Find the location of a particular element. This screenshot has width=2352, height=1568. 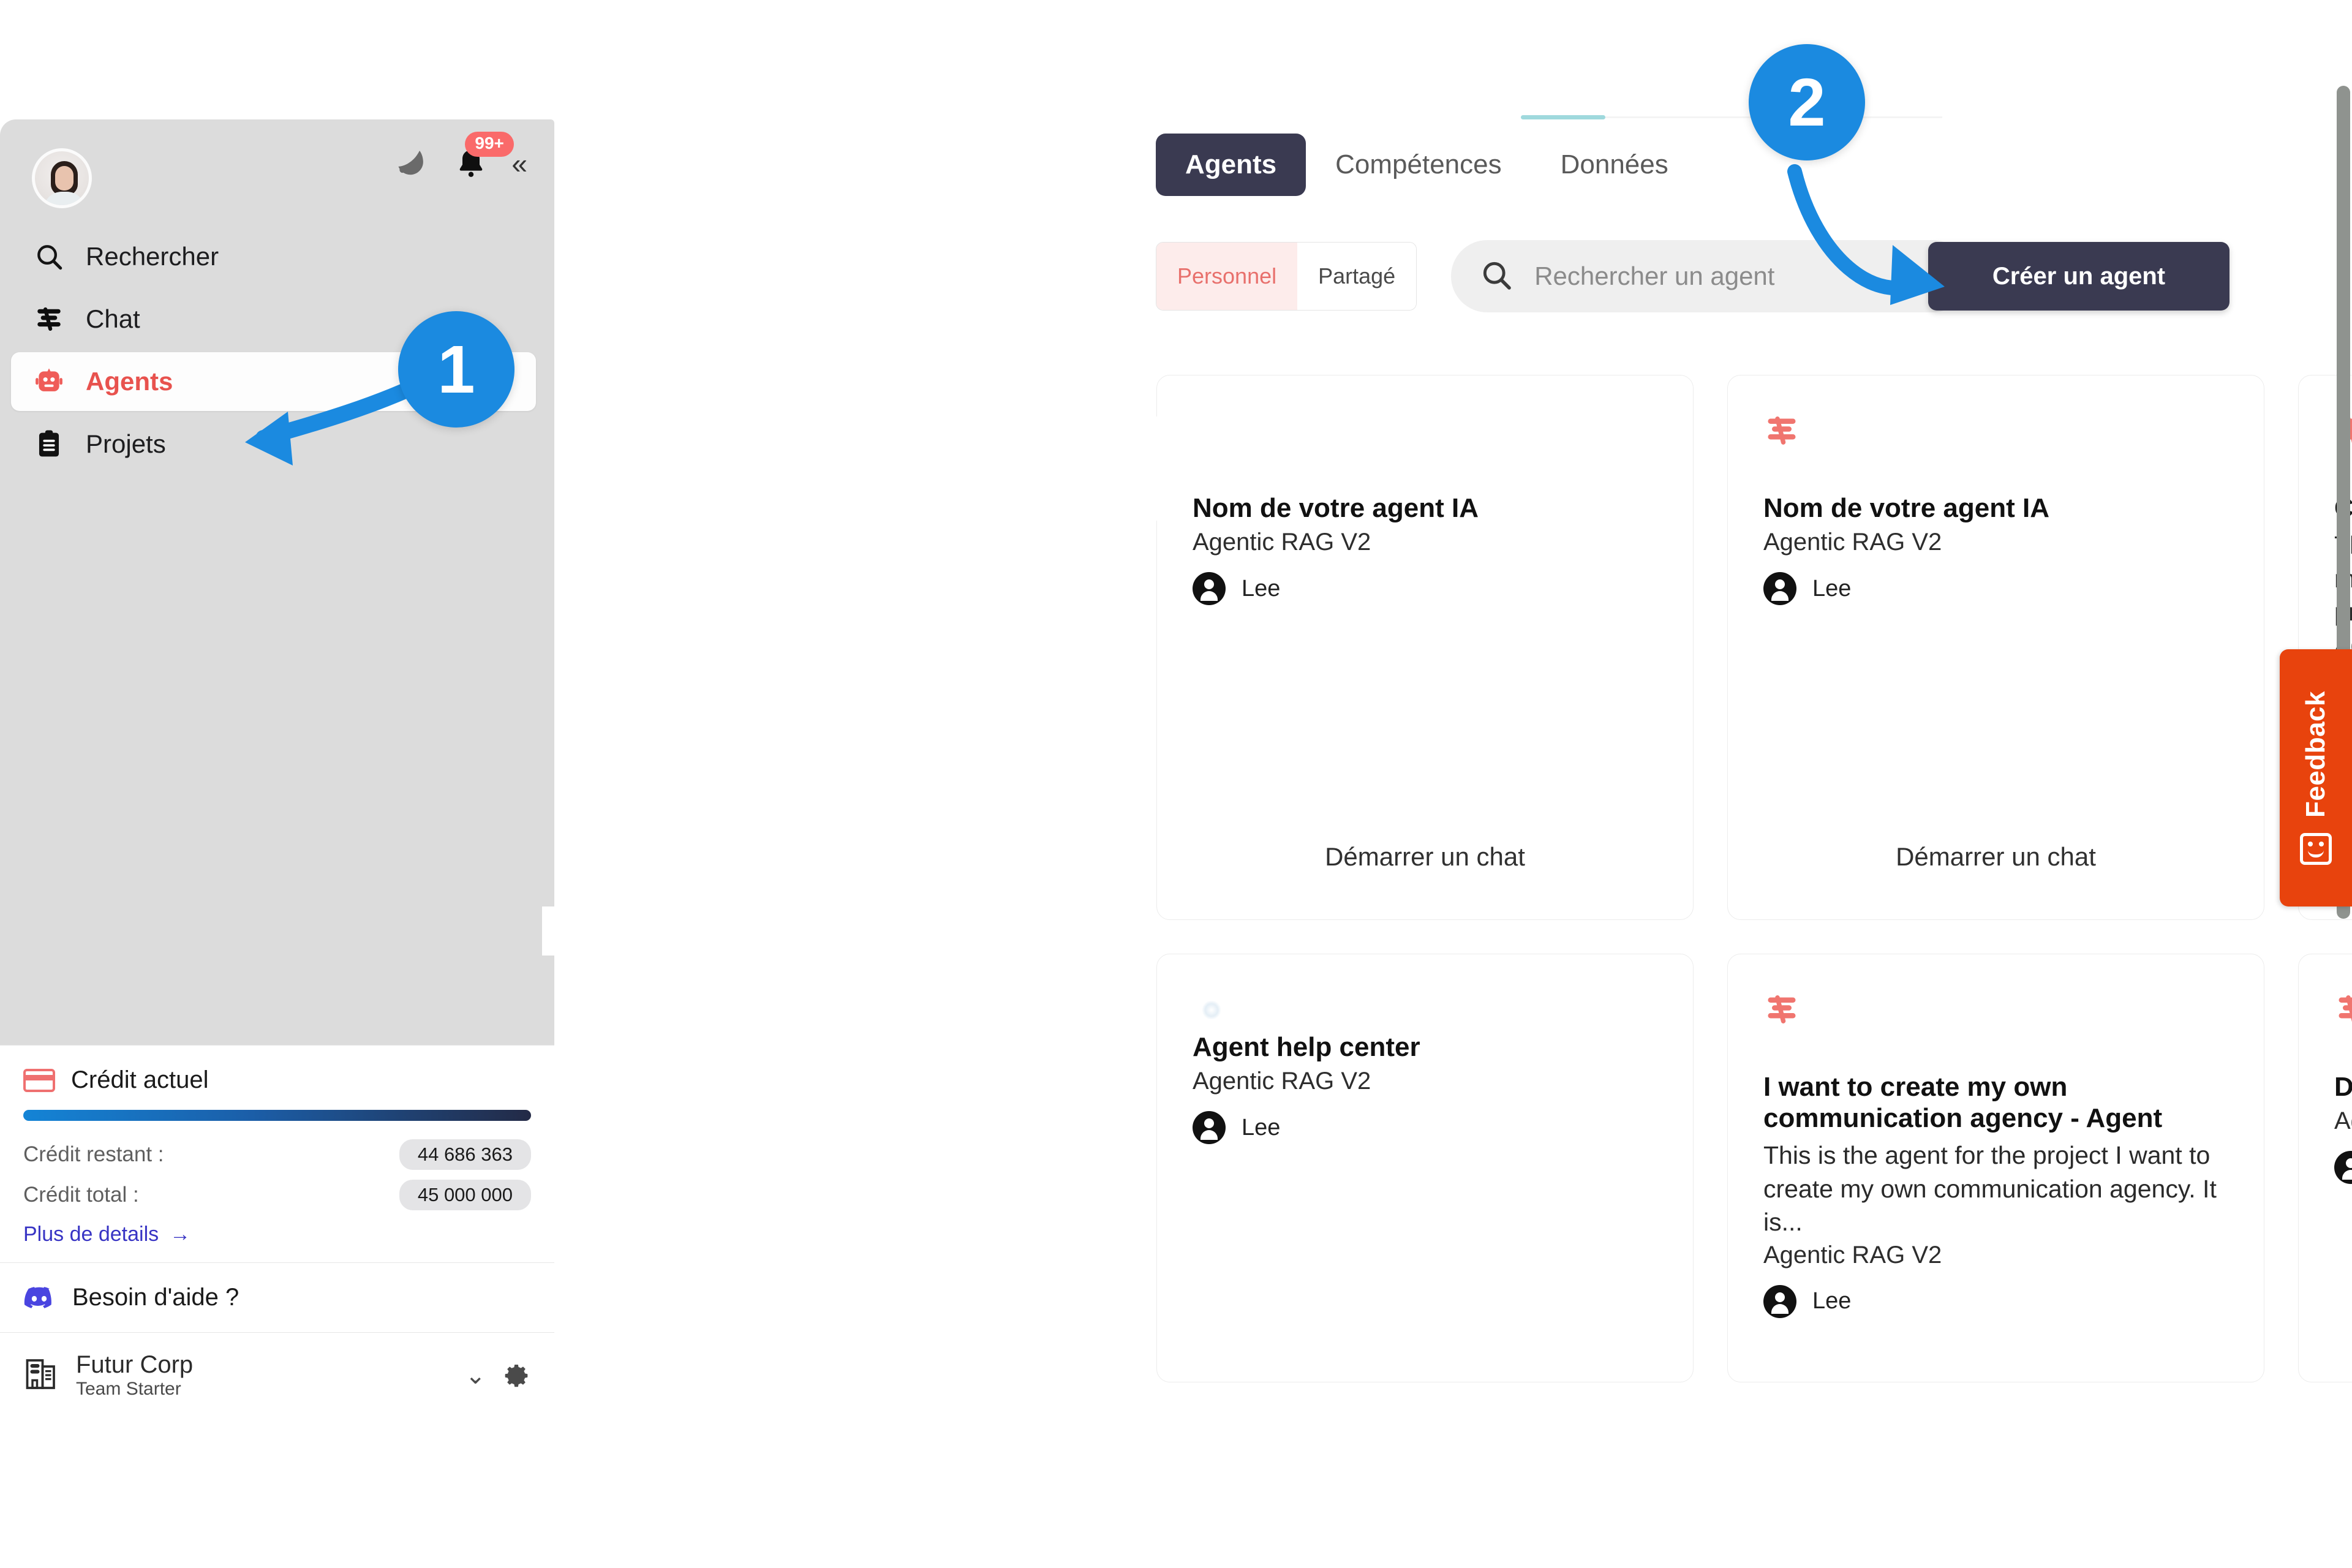

more-details-link: Plus de details → is located at coordinates (277, 1235).